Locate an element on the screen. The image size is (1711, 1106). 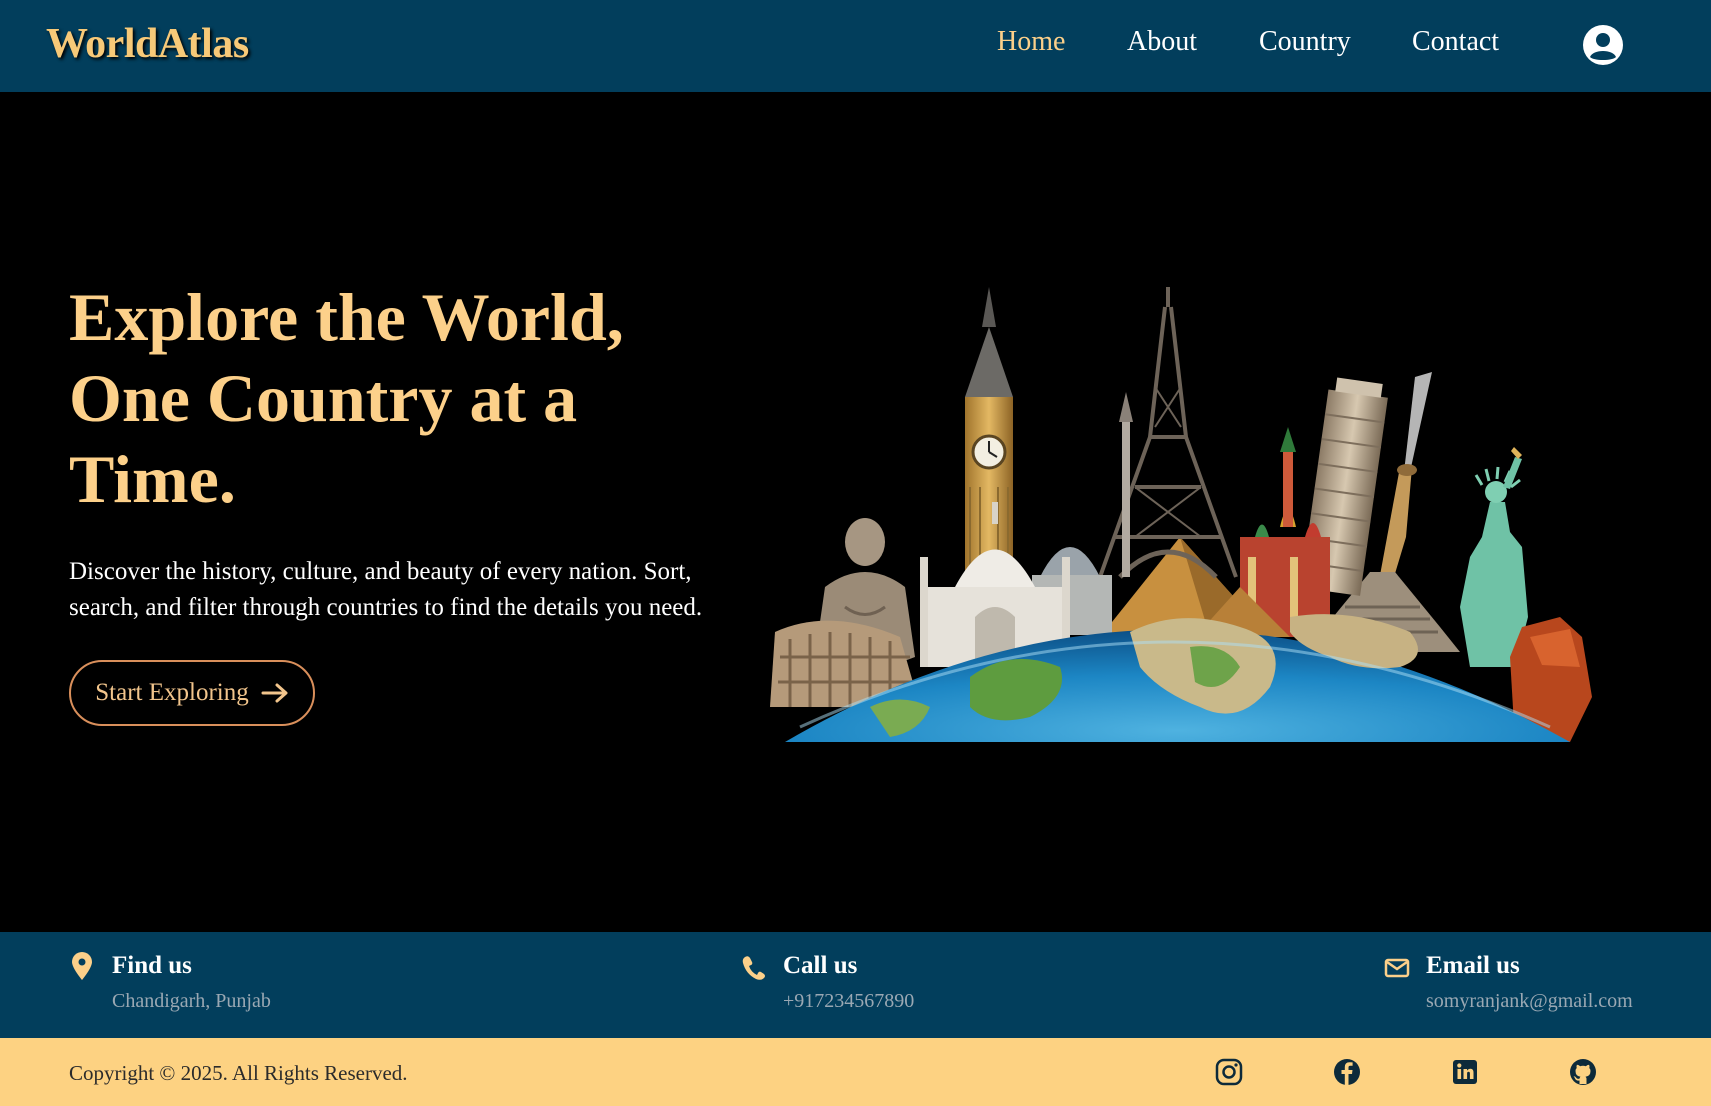
nav-about: About is located at coordinates (1162, 42).